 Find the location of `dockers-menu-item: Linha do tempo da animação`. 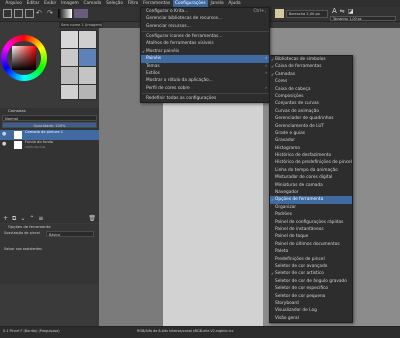

dockers-menu-item: Linha do tempo da animação is located at coordinates (311, 170).